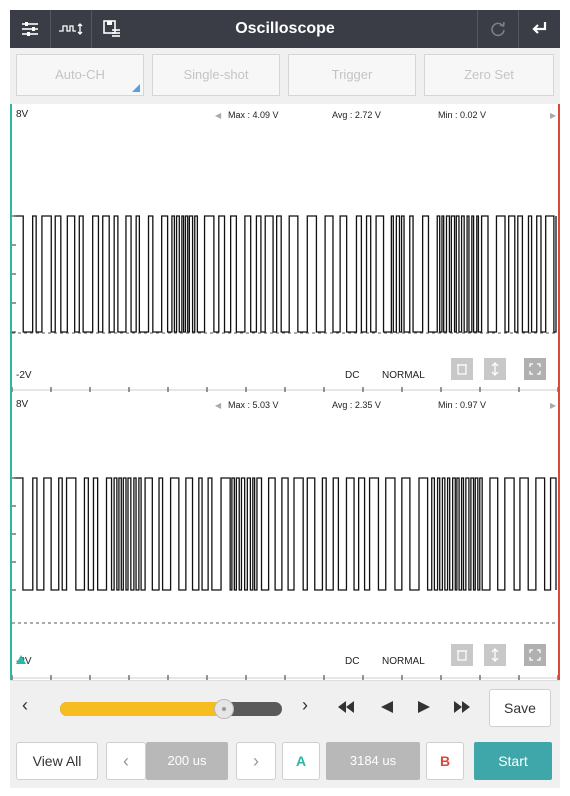 This screenshot has width=570, height=796. I want to click on auto-ch-label: Auto-CH, so click(80, 74).